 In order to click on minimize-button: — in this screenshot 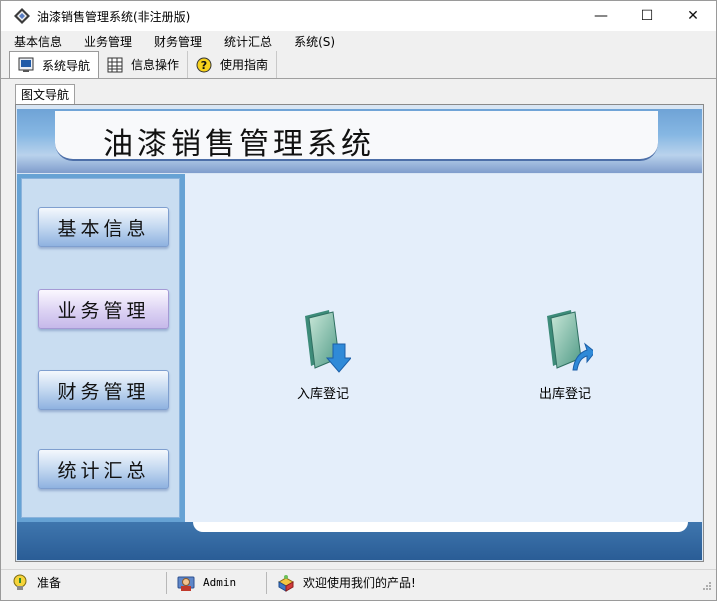, I will do `click(601, 16)`.